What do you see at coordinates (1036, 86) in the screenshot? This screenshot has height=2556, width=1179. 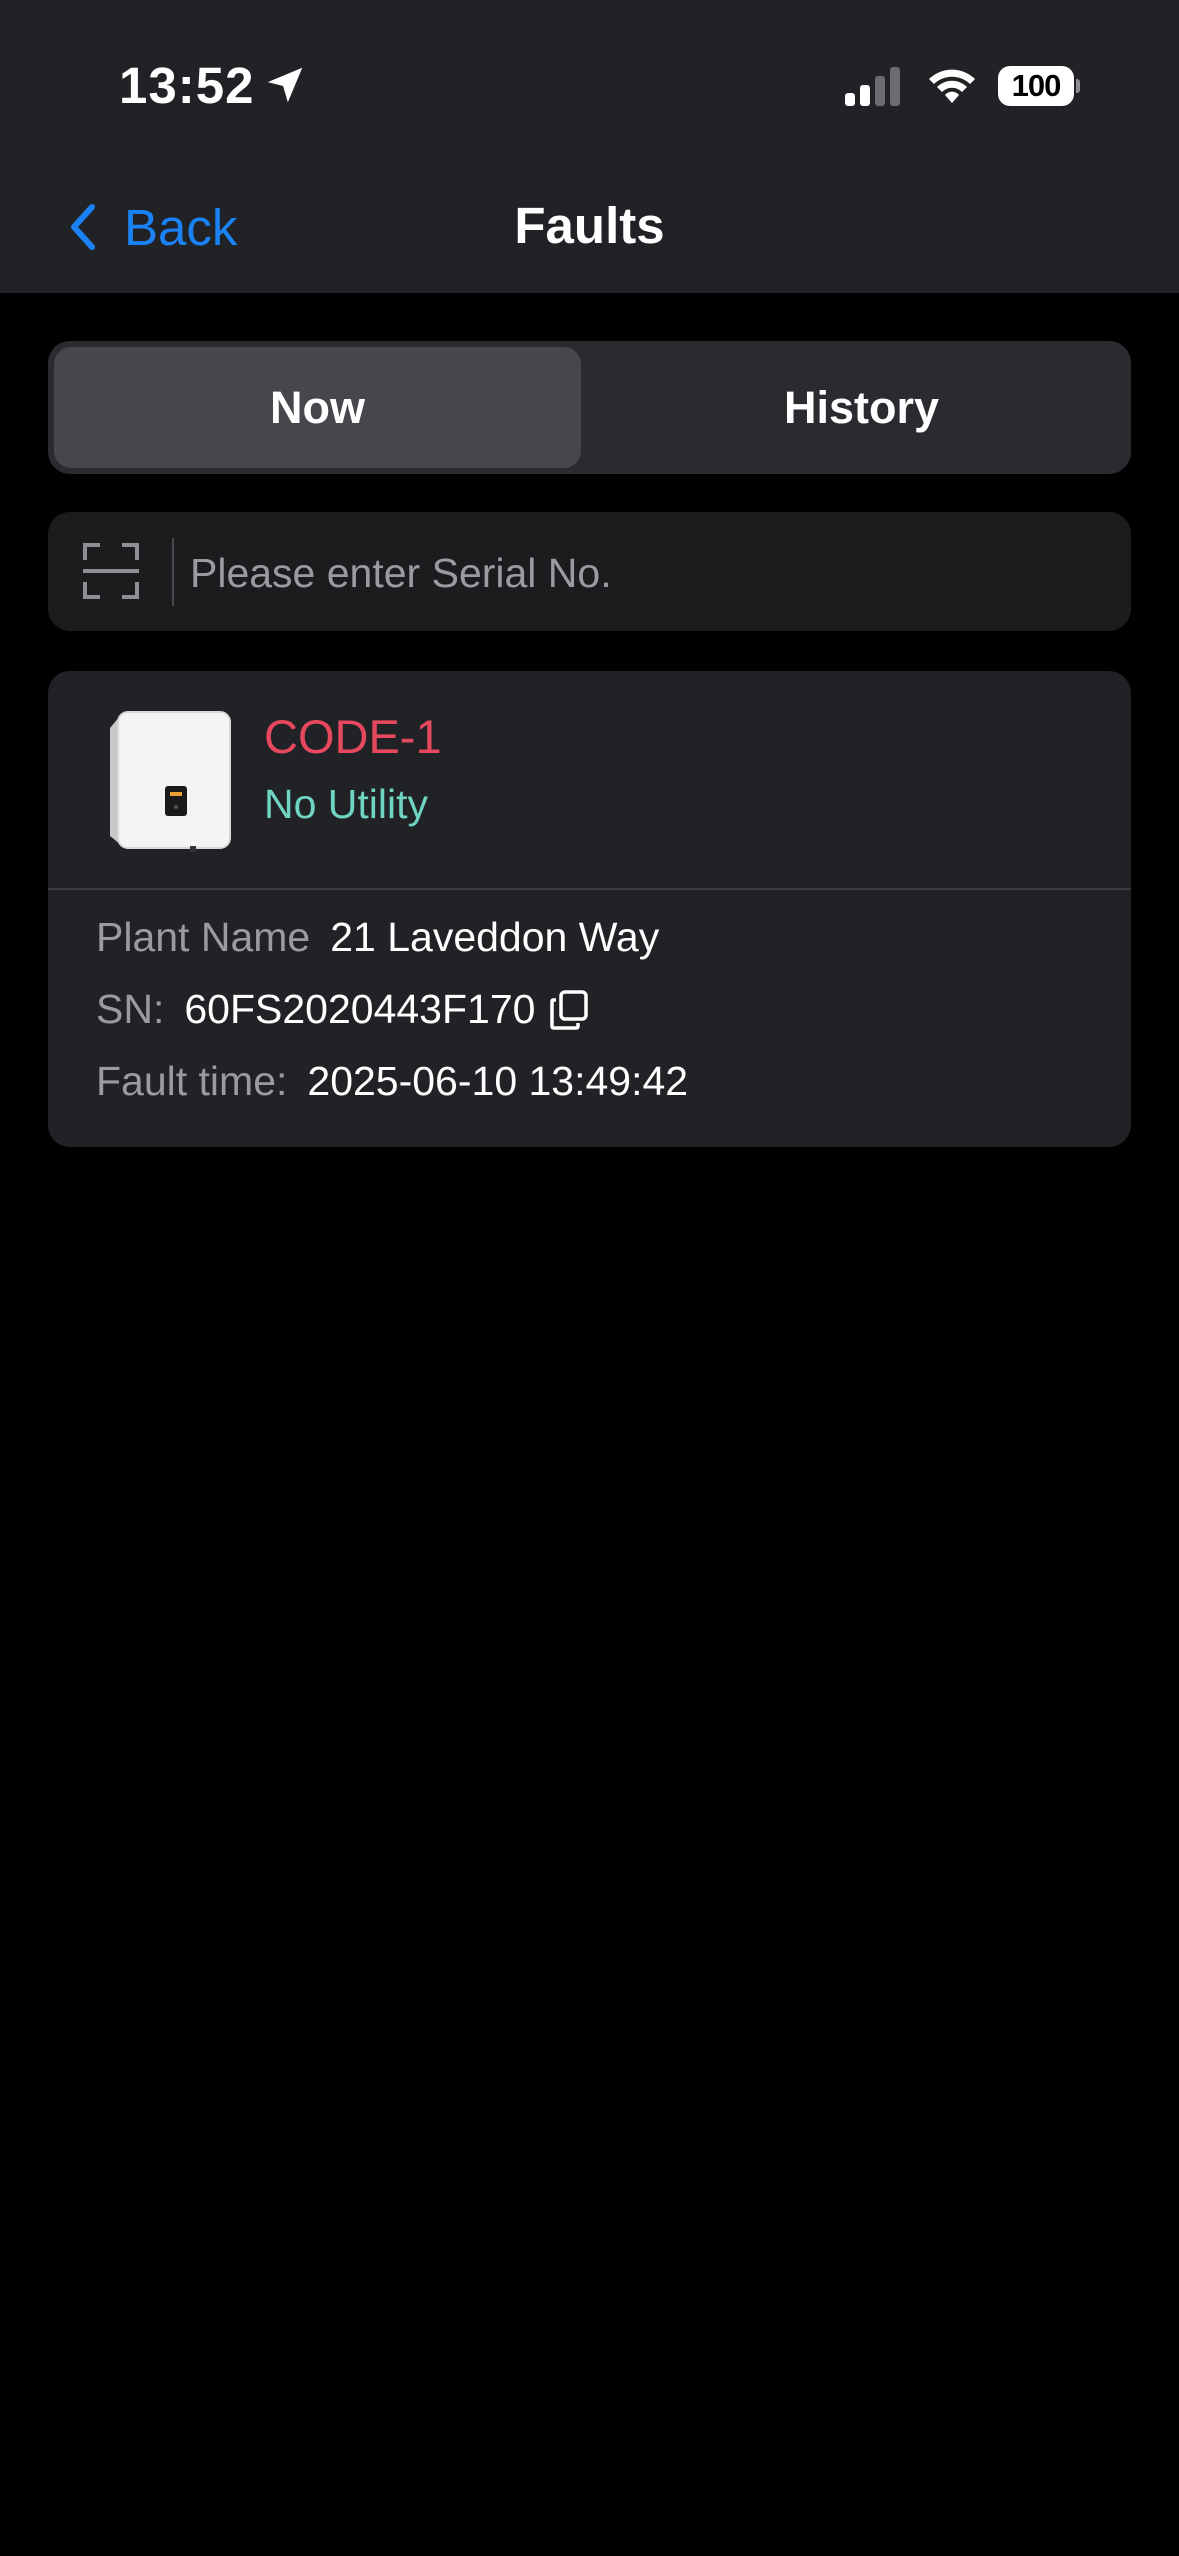 I see `battery-level: 100` at bounding box center [1036, 86].